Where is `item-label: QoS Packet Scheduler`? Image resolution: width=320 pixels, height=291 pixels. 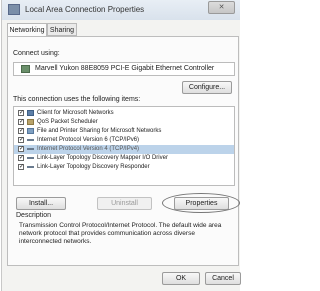 item-label: QoS Packet Scheduler is located at coordinates (67, 122).